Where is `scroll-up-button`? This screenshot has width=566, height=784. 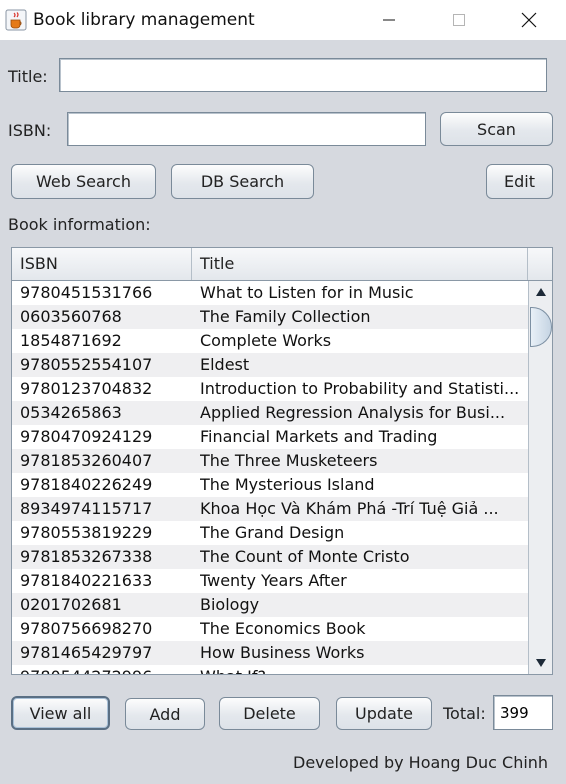 scroll-up-button is located at coordinates (540, 292).